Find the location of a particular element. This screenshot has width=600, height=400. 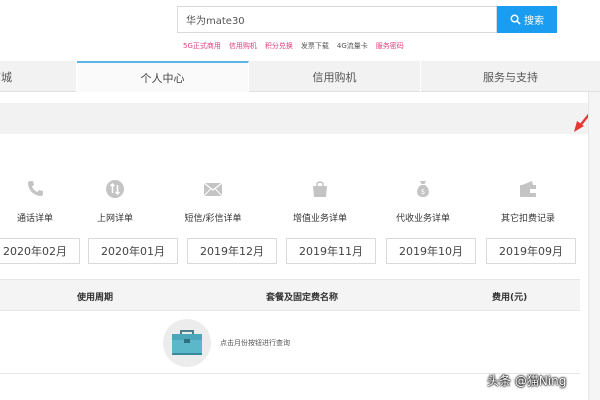

table-header: 使用周期 套餐及固定费名称 费用(元) is located at coordinates (290, 295).